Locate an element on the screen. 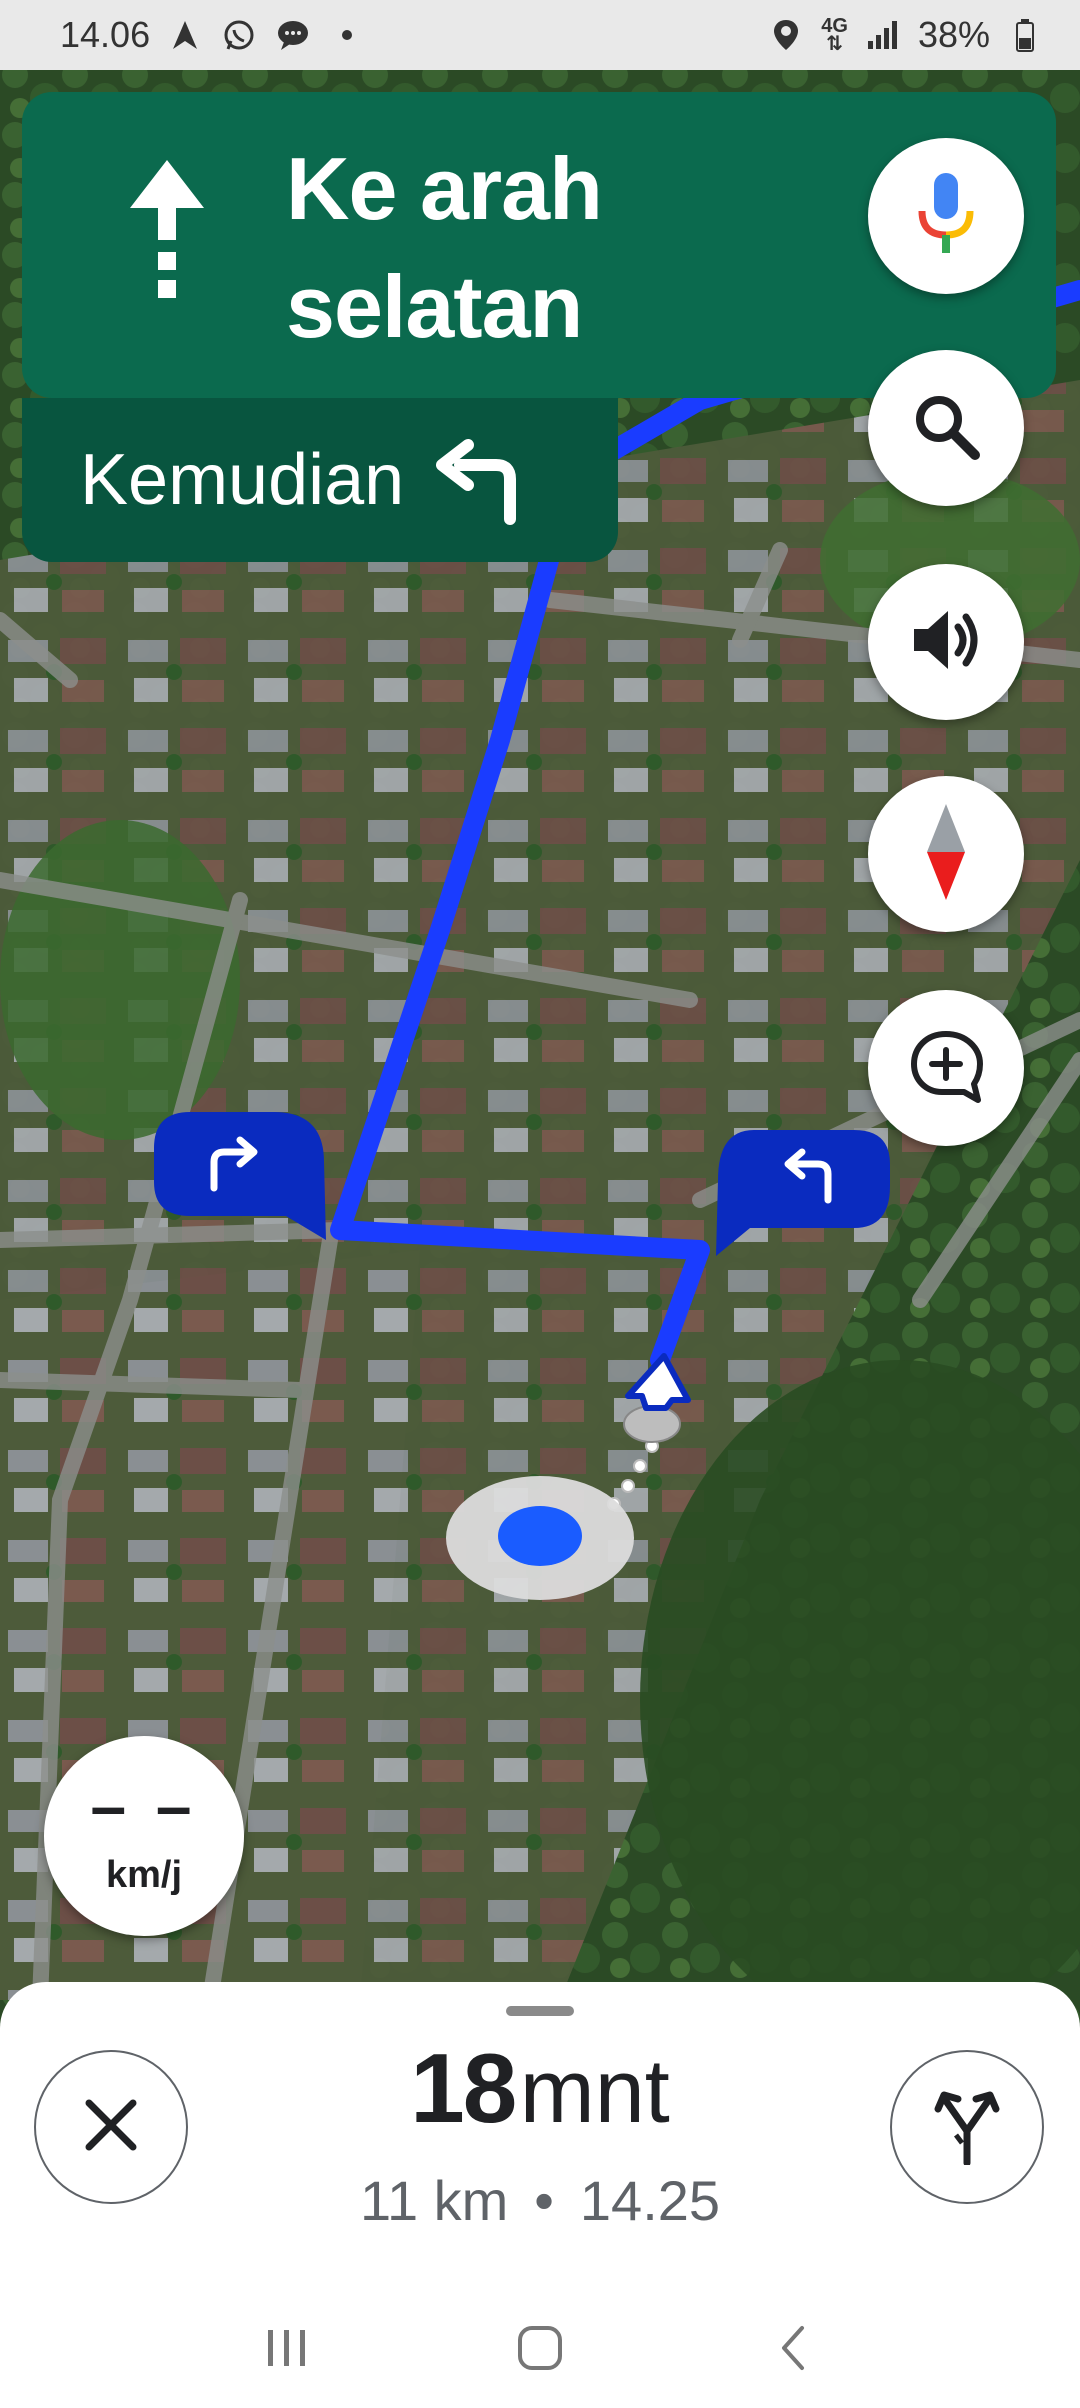 This screenshot has height=2408, width=1080. status-bar: 14.06 4G ⇅ 38% is located at coordinates (540, 35).